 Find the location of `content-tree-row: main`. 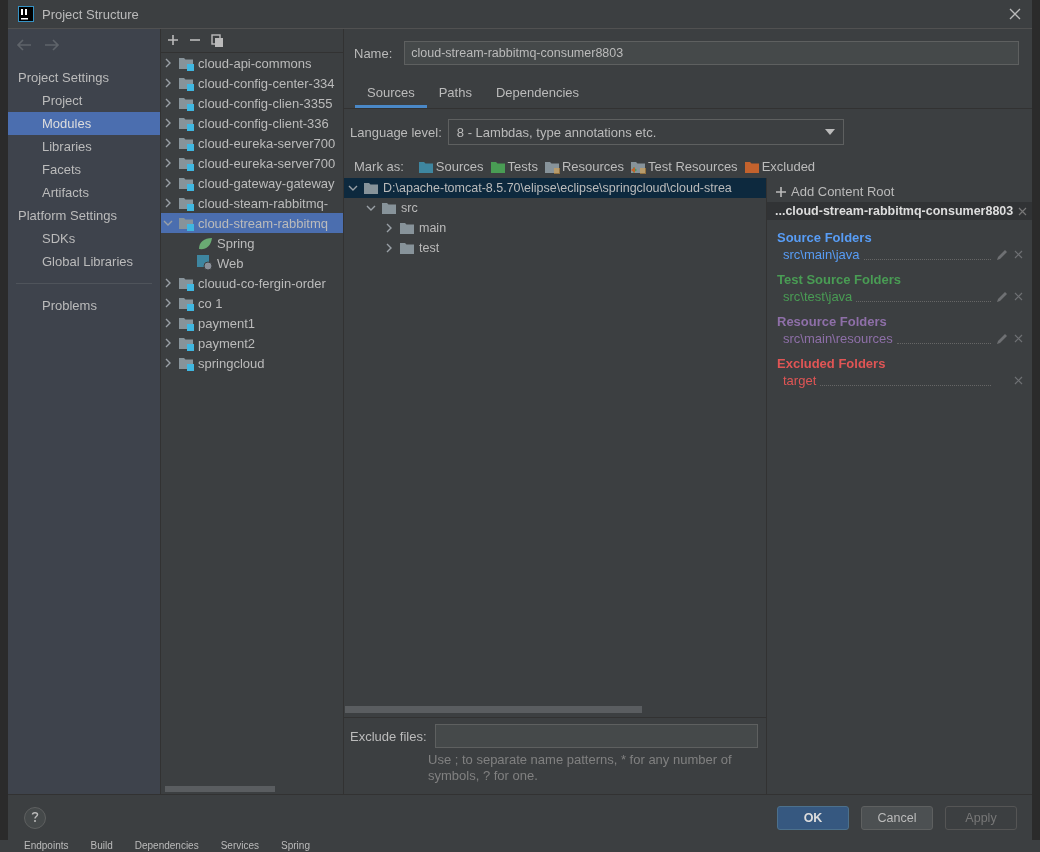

content-tree-row: main is located at coordinates (555, 228).